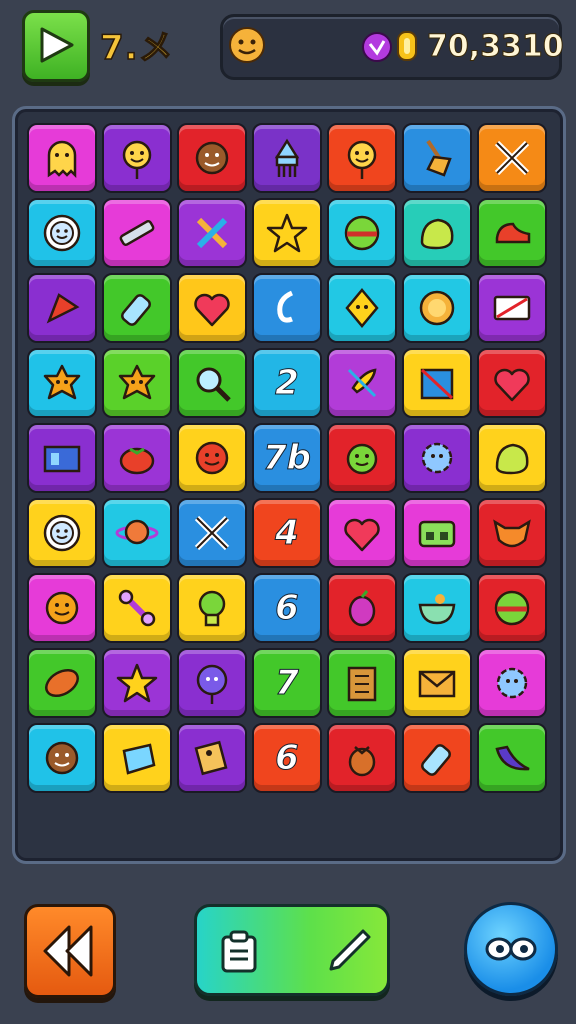 This screenshot has width=576, height=1024. I want to click on play-button, so click(56, 46).